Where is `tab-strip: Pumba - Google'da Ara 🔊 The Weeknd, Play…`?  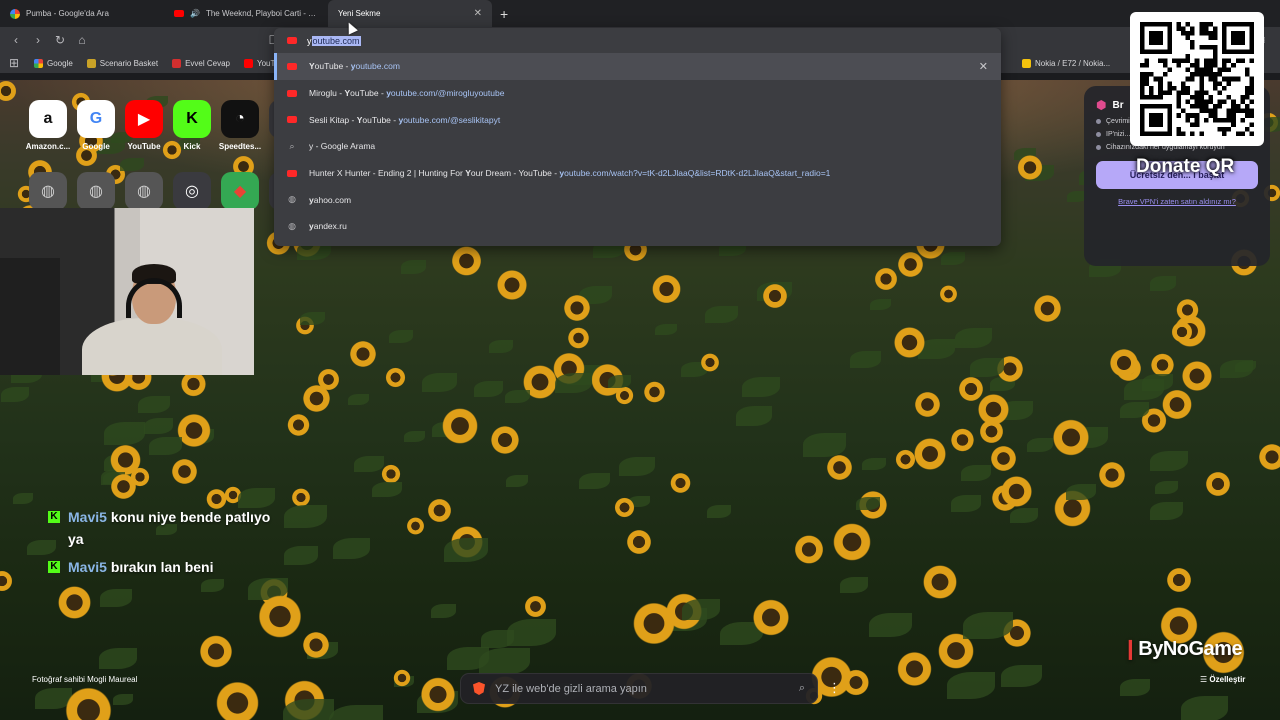
tab-strip: Pumba - Google'da Ara 🔊 The Weeknd, Play… is located at coordinates (640, 13).